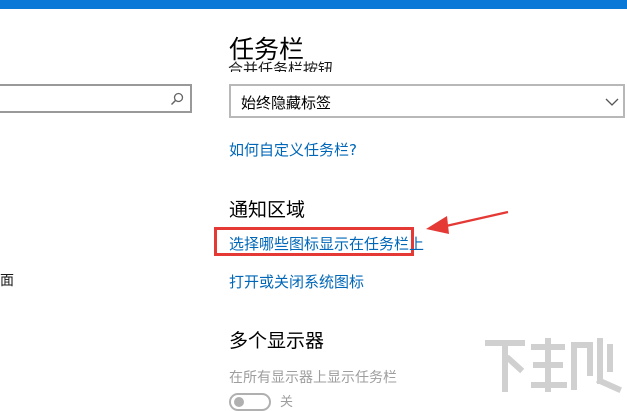  I want to click on search-icon, so click(177, 99).